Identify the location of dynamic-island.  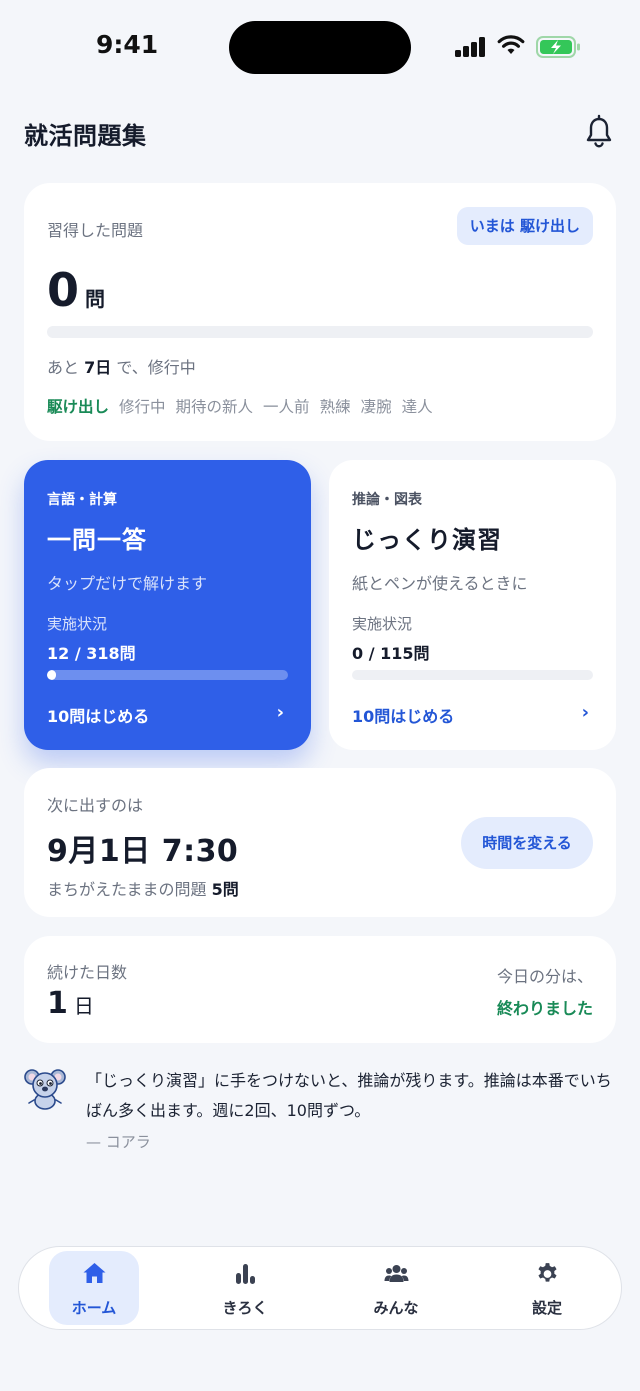
(320, 47).